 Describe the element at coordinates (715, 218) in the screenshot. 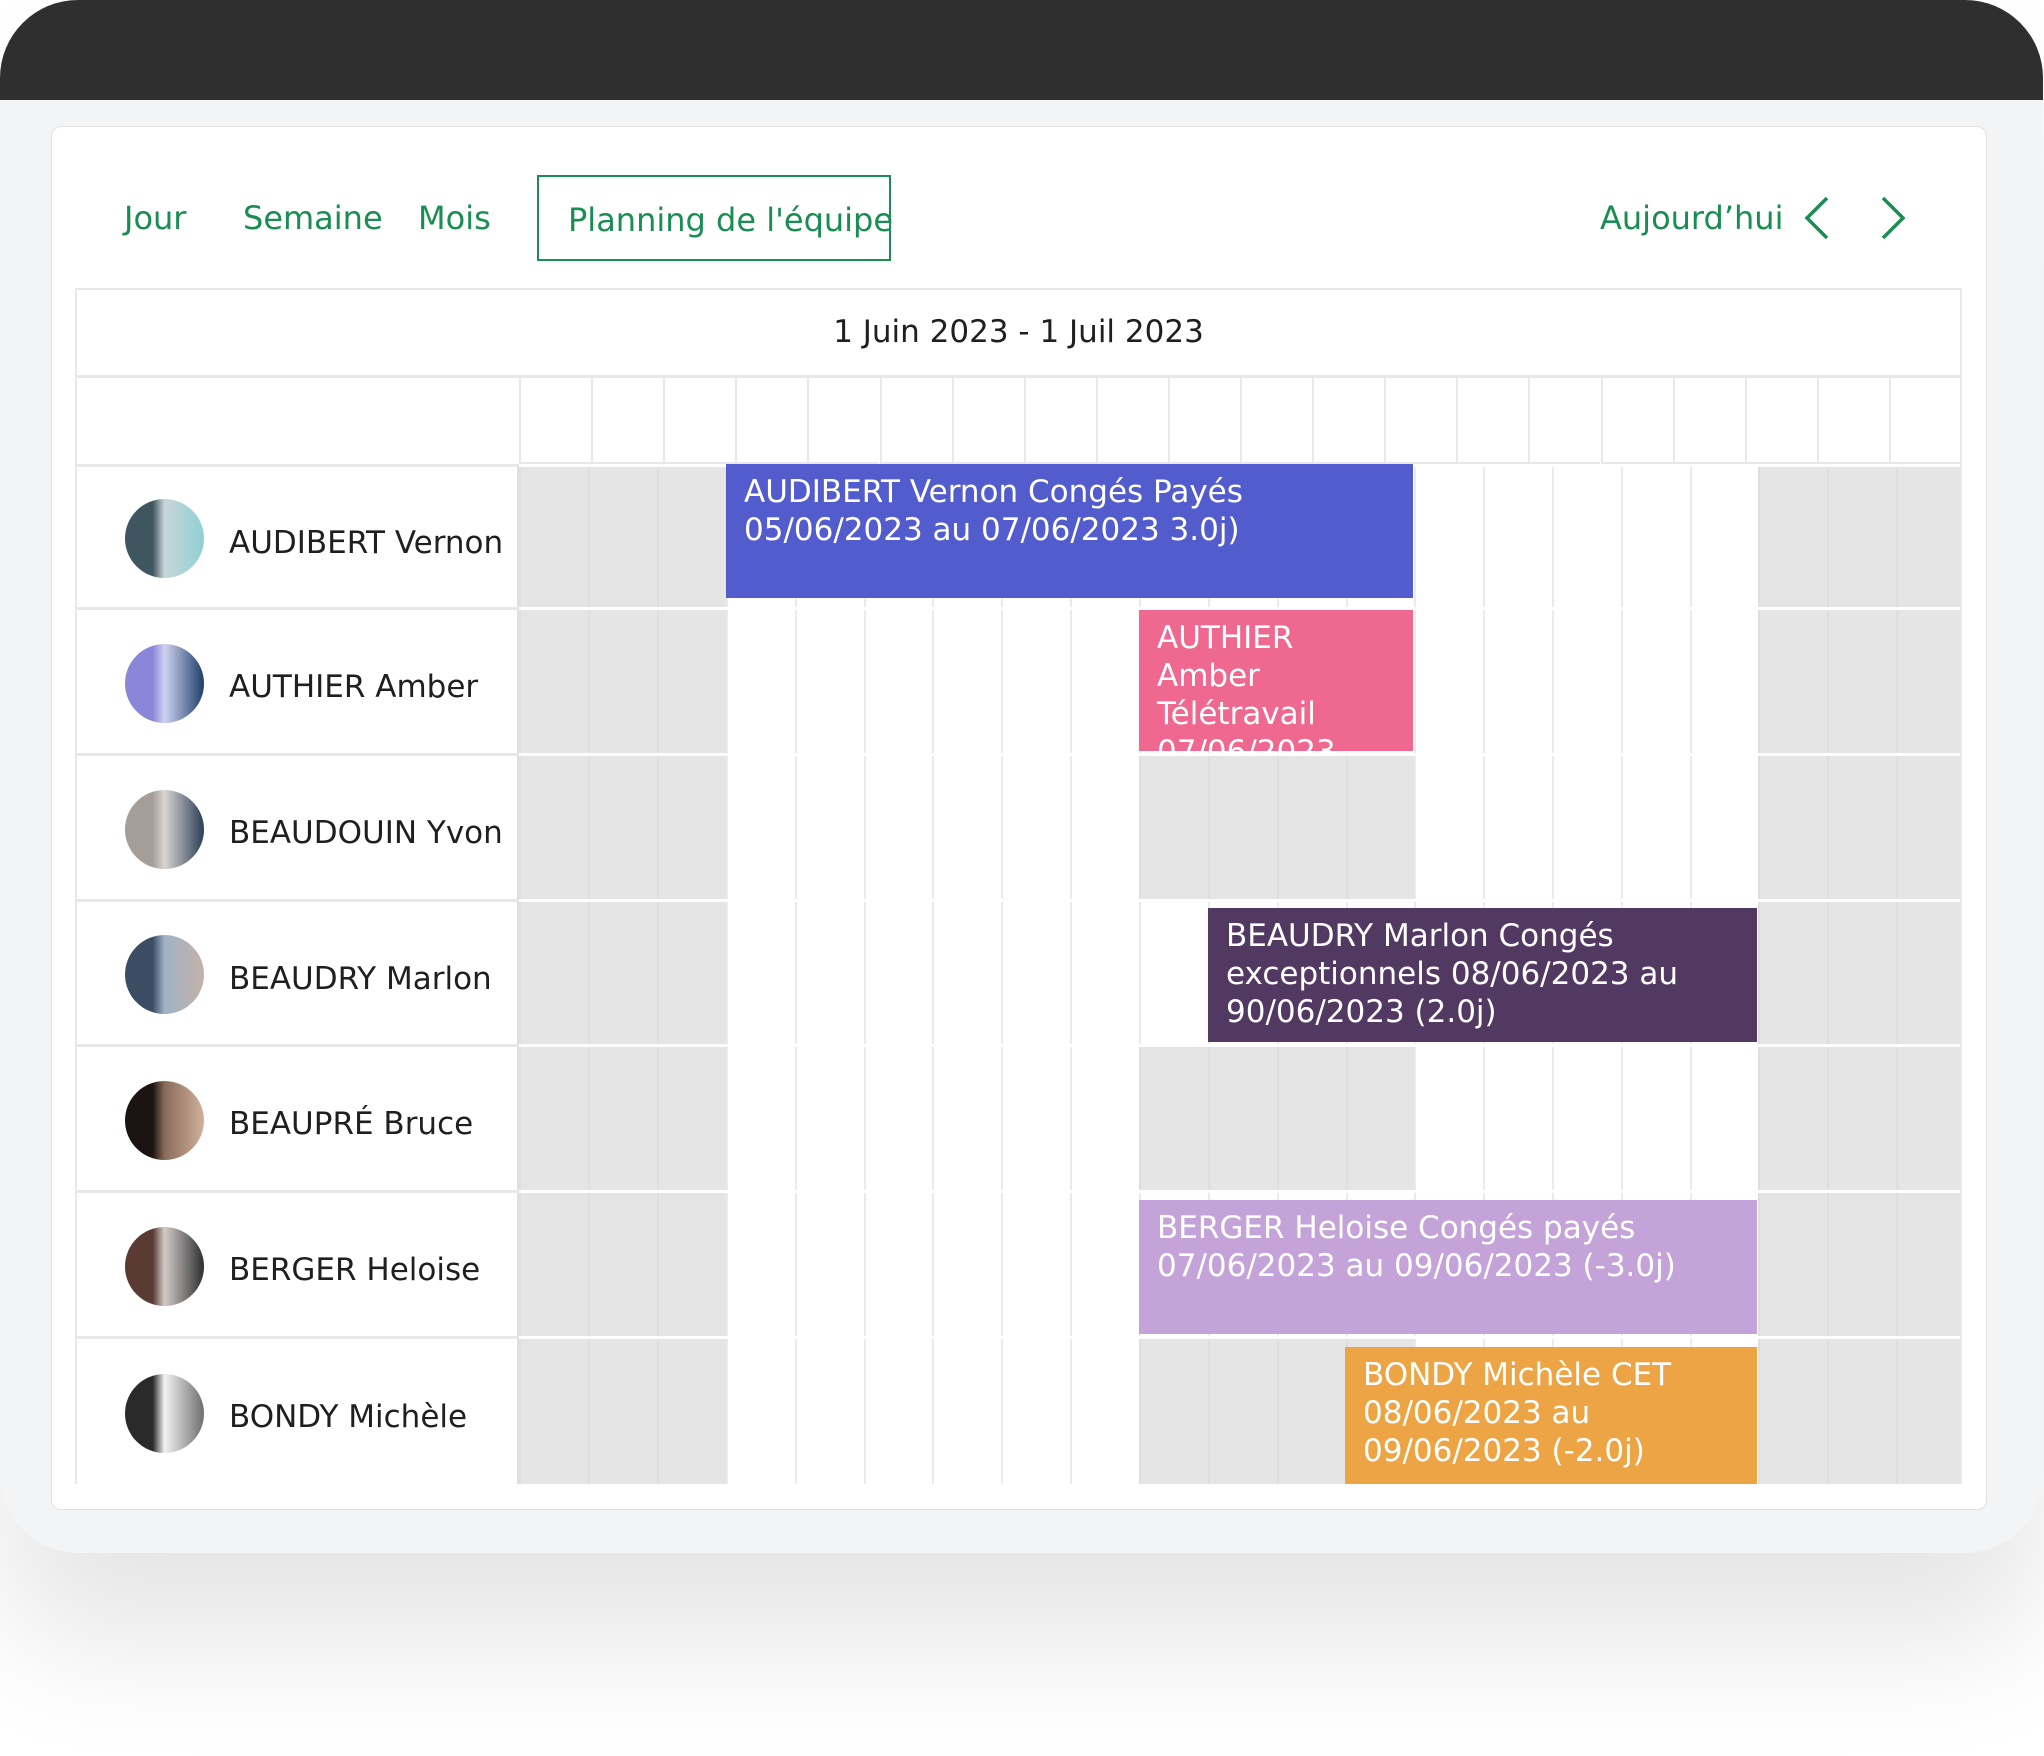

I see `tab-planning-de-l-équipe: Planning de l'équipe` at that location.